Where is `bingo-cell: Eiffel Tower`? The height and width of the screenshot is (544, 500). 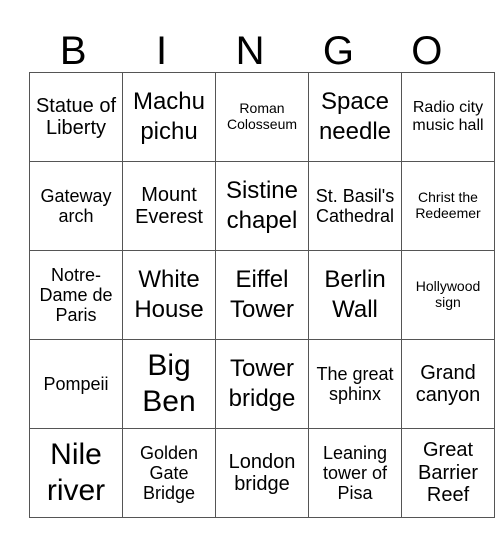 bingo-cell: Eiffel Tower is located at coordinates (262, 295).